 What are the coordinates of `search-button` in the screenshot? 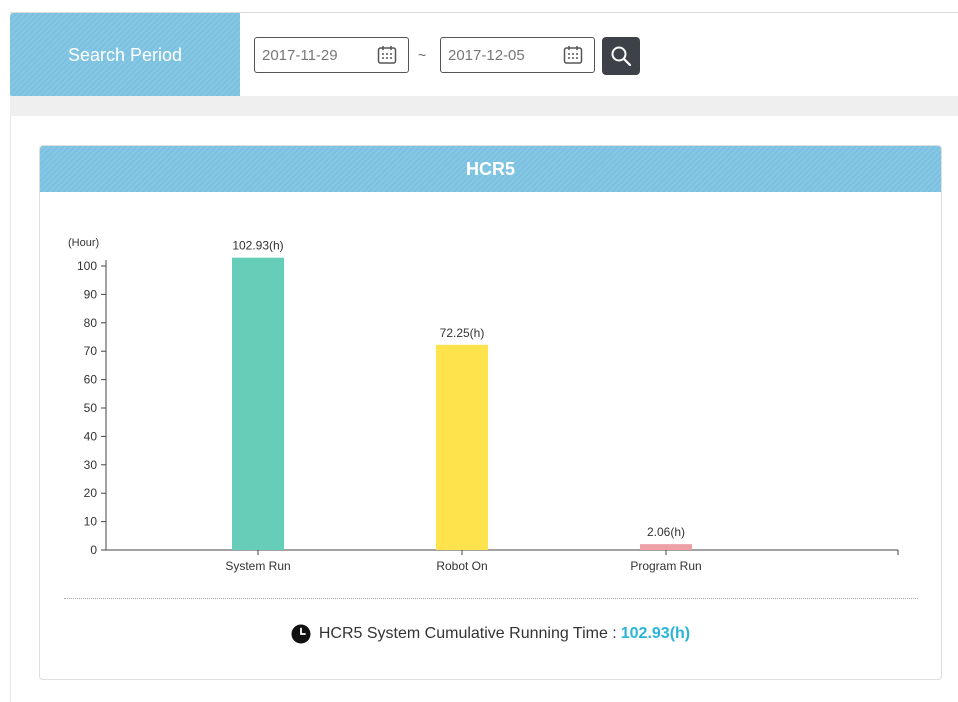 It's located at (621, 56).